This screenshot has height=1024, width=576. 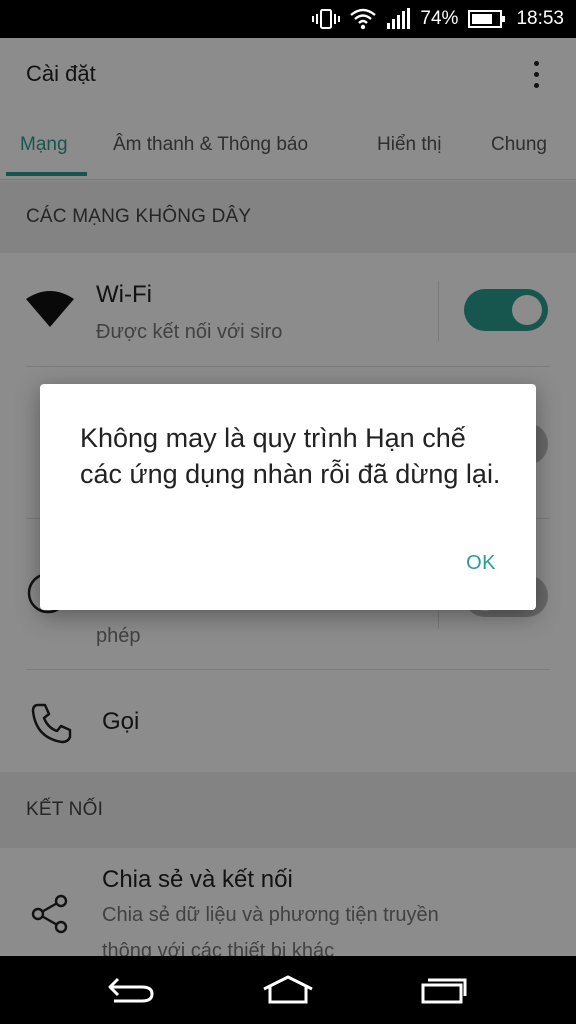 I want to click on signal-icon, so click(x=398, y=19).